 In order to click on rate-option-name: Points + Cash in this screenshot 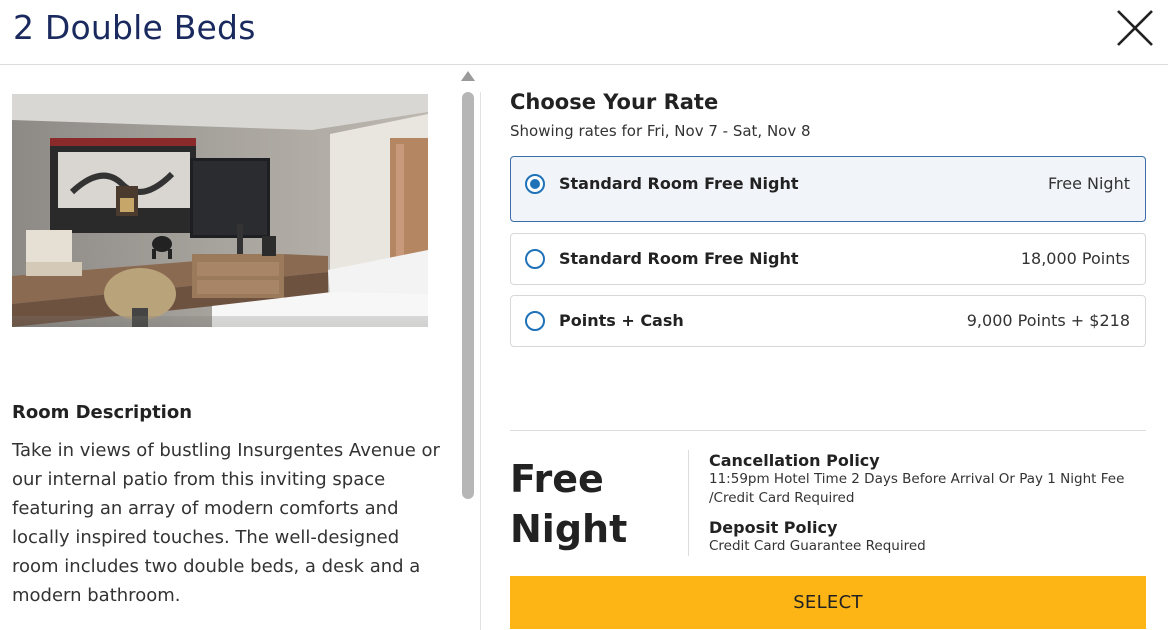, I will do `click(621, 320)`.